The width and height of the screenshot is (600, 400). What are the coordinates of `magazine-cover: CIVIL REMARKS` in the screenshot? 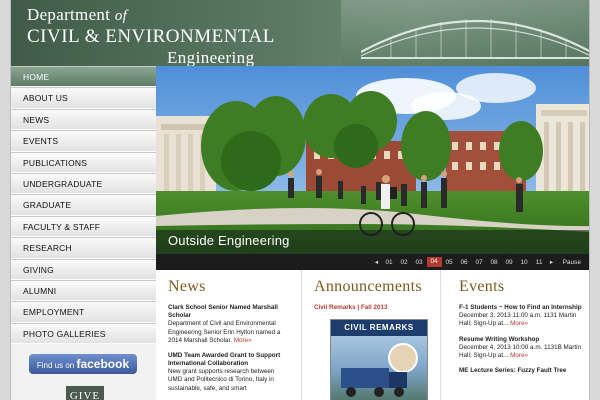 It's located at (379, 359).